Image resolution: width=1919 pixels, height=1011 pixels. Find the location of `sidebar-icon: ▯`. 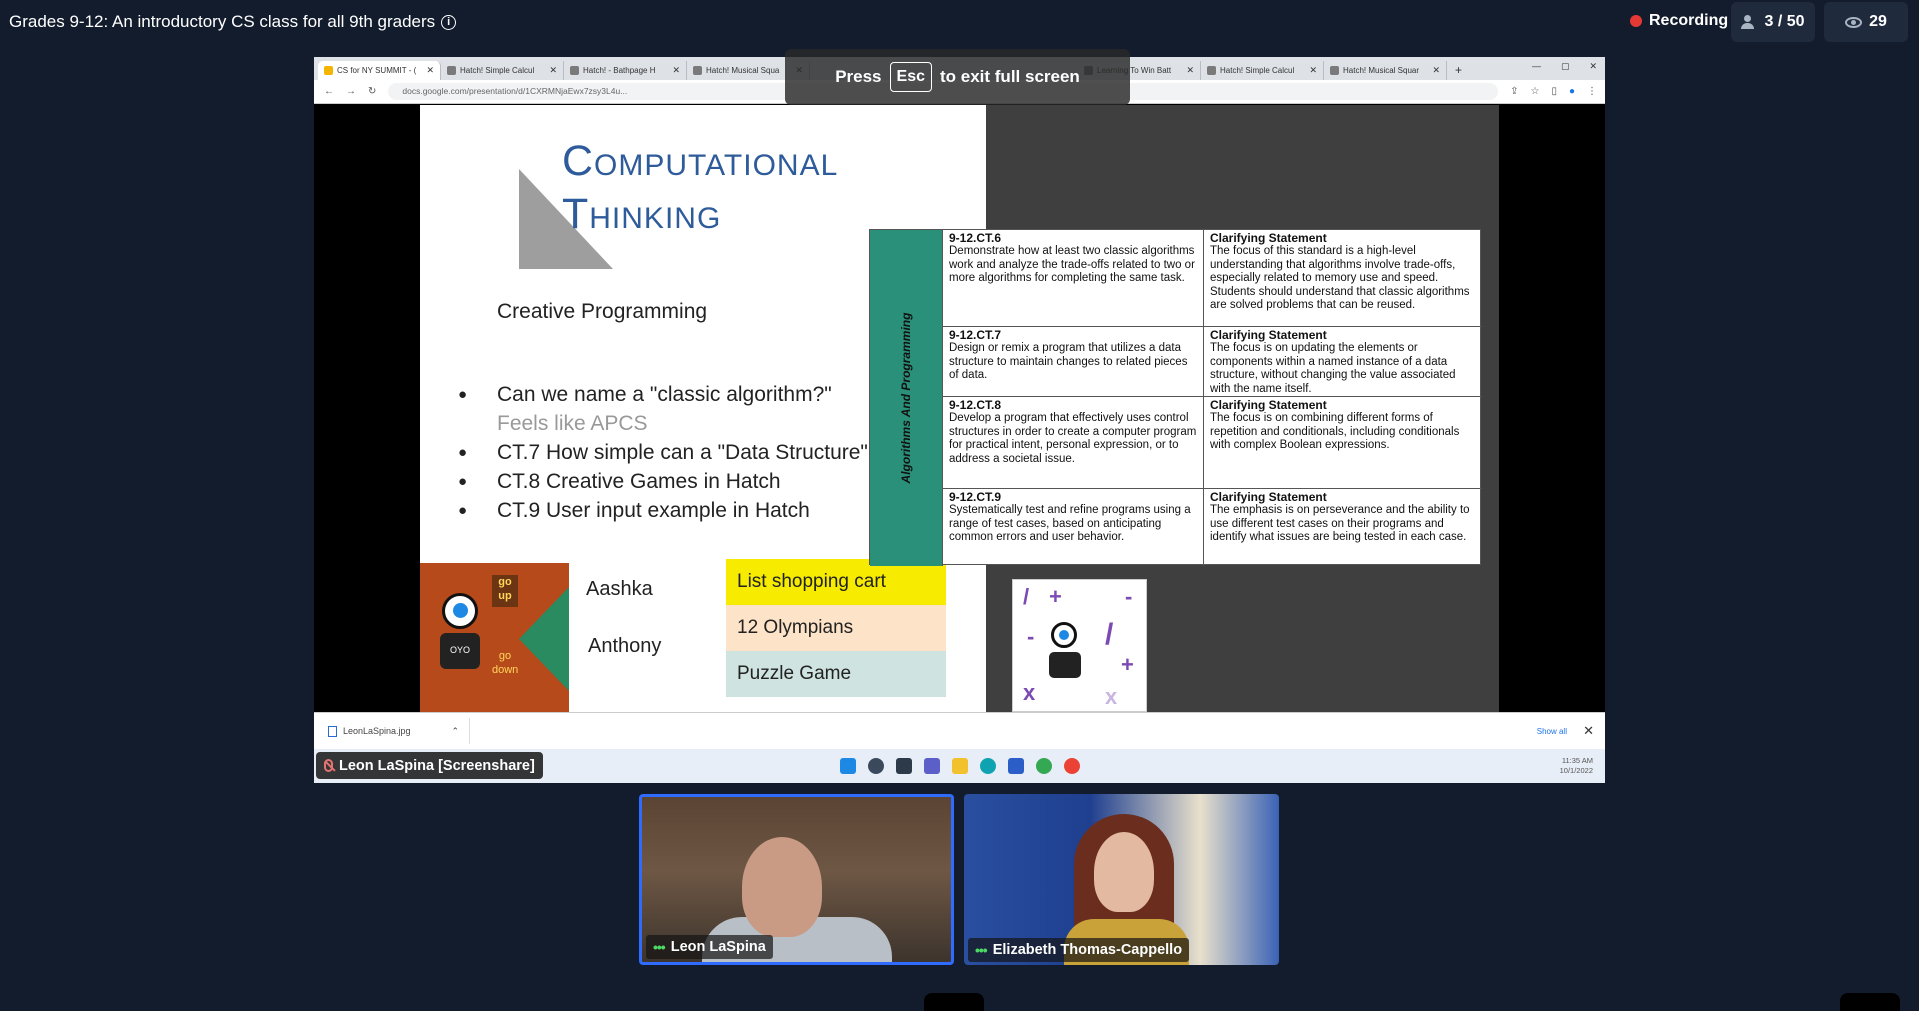

sidebar-icon: ▯ is located at coordinates (1554, 91).